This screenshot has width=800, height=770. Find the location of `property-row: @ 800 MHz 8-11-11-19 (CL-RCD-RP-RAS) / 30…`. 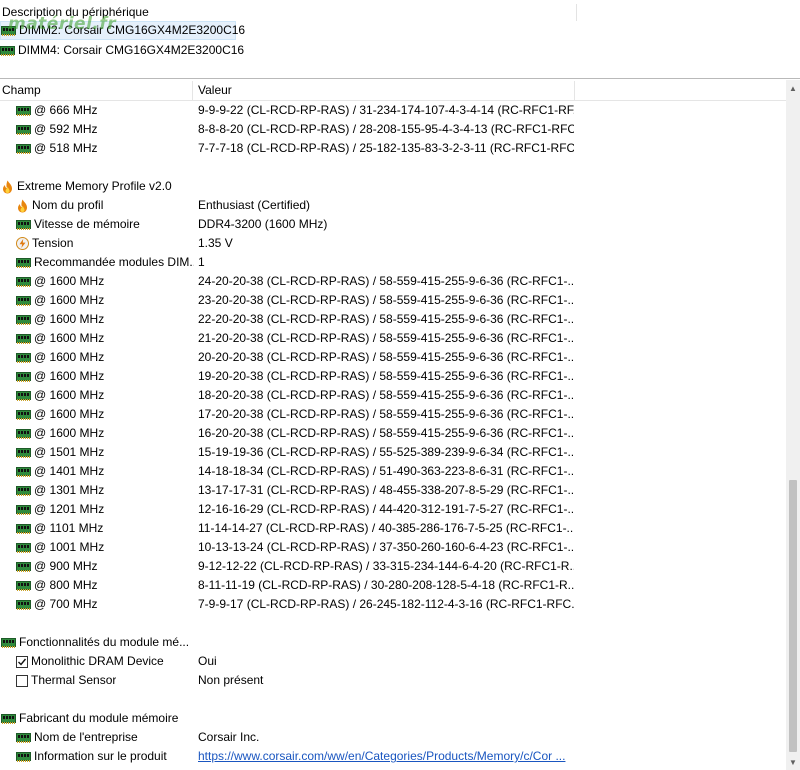

property-row: @ 800 MHz 8-11-11-19 (CL-RCD-RP-RAS) / 30… is located at coordinates (393, 585).